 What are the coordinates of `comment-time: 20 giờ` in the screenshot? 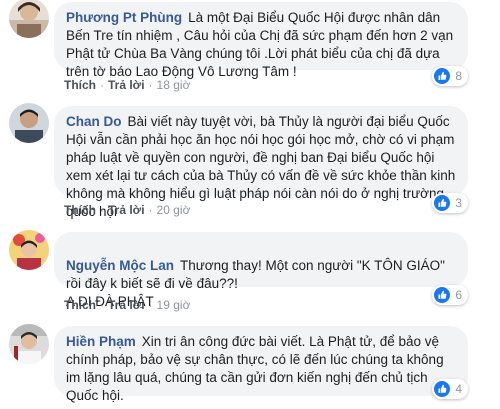 It's located at (174, 210).